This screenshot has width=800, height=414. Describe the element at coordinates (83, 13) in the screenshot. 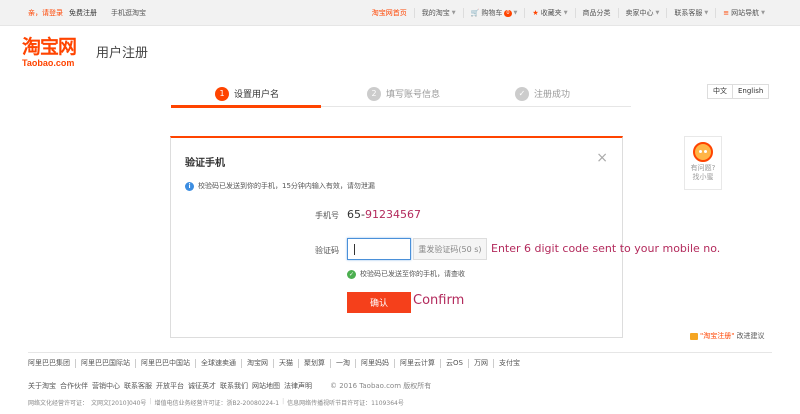

I see `register-link: 免费注册` at that location.